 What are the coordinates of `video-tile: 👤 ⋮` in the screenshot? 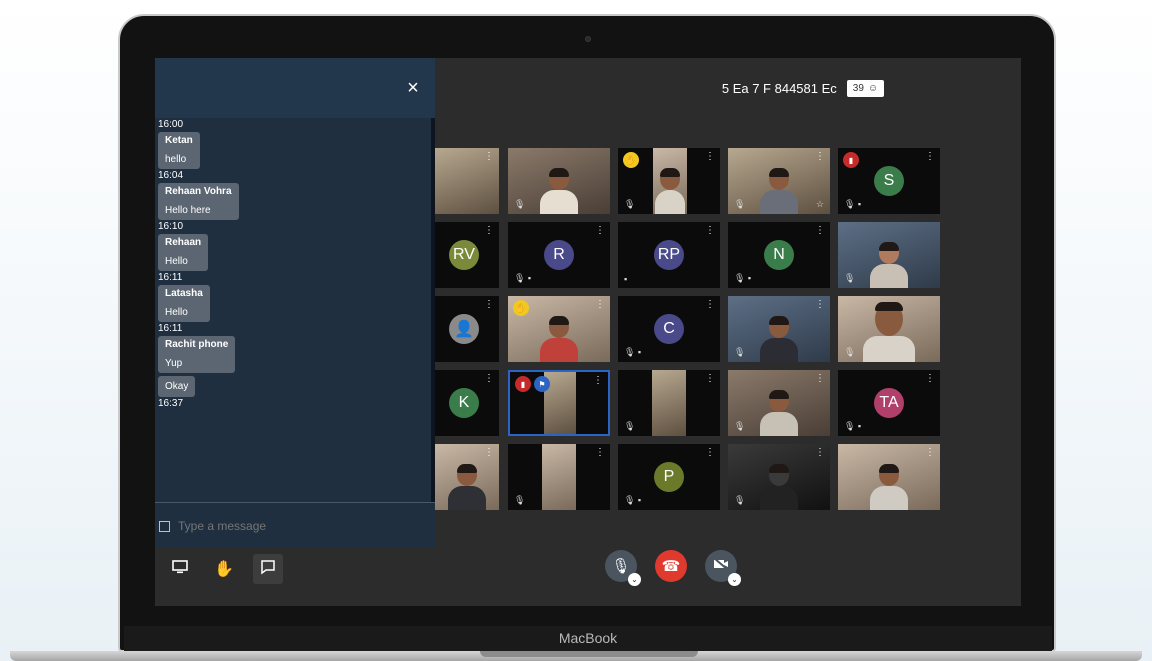 It's located at (467, 329).